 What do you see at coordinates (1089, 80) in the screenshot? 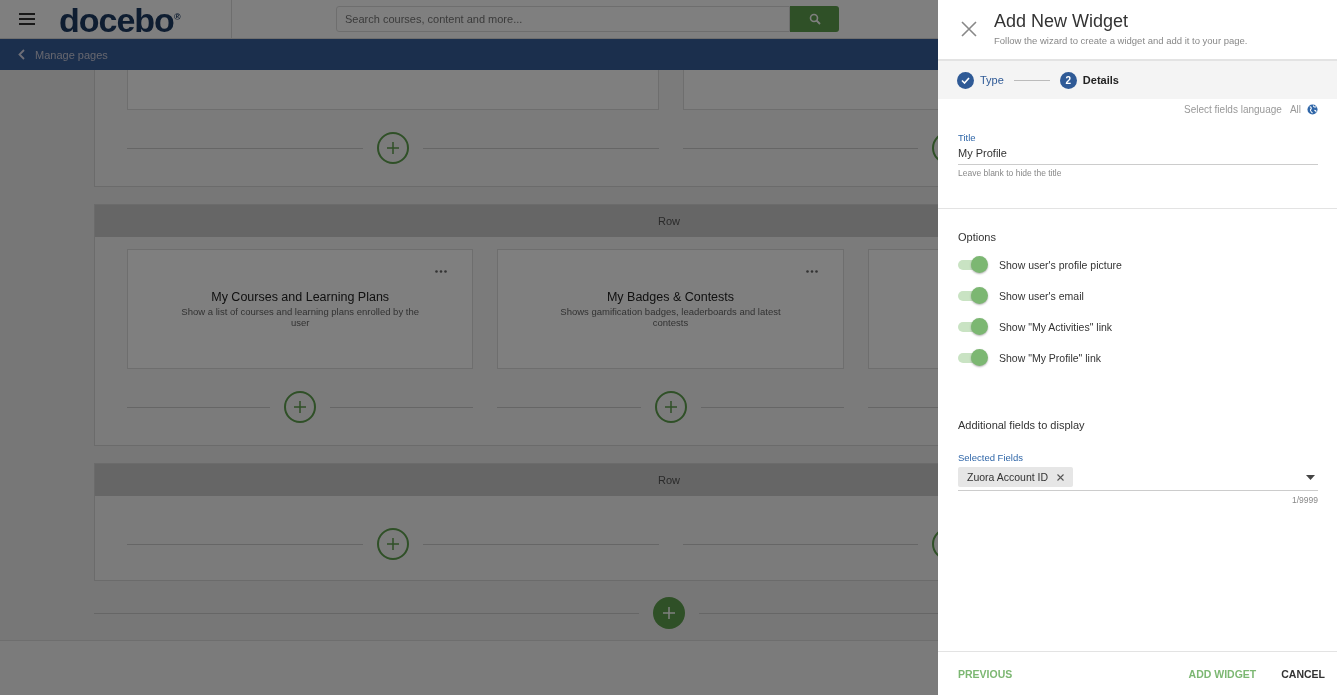
I see `wizard-step: 2 Details` at bounding box center [1089, 80].